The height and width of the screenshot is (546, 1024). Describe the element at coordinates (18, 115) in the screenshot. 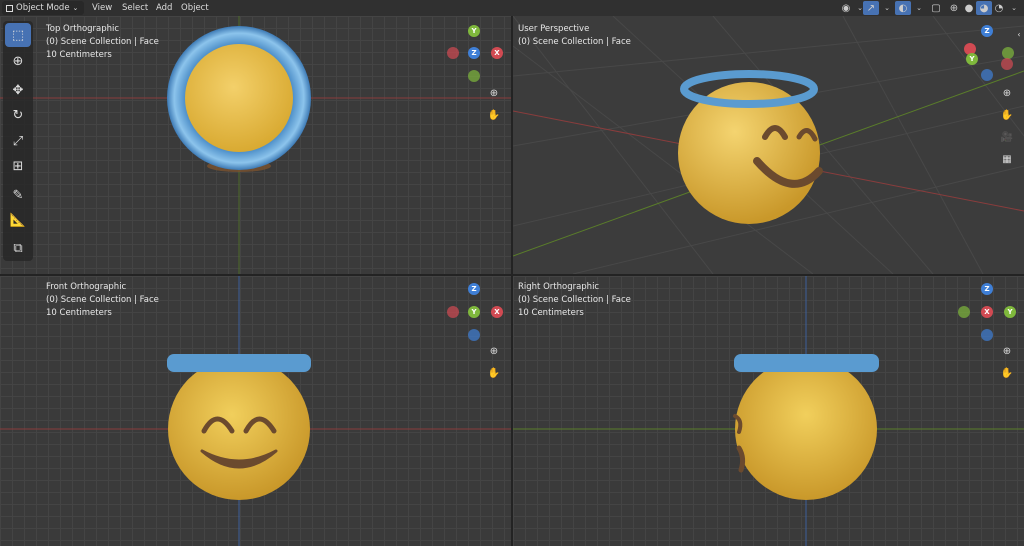

I see `rotate-icon: ↻` at that location.